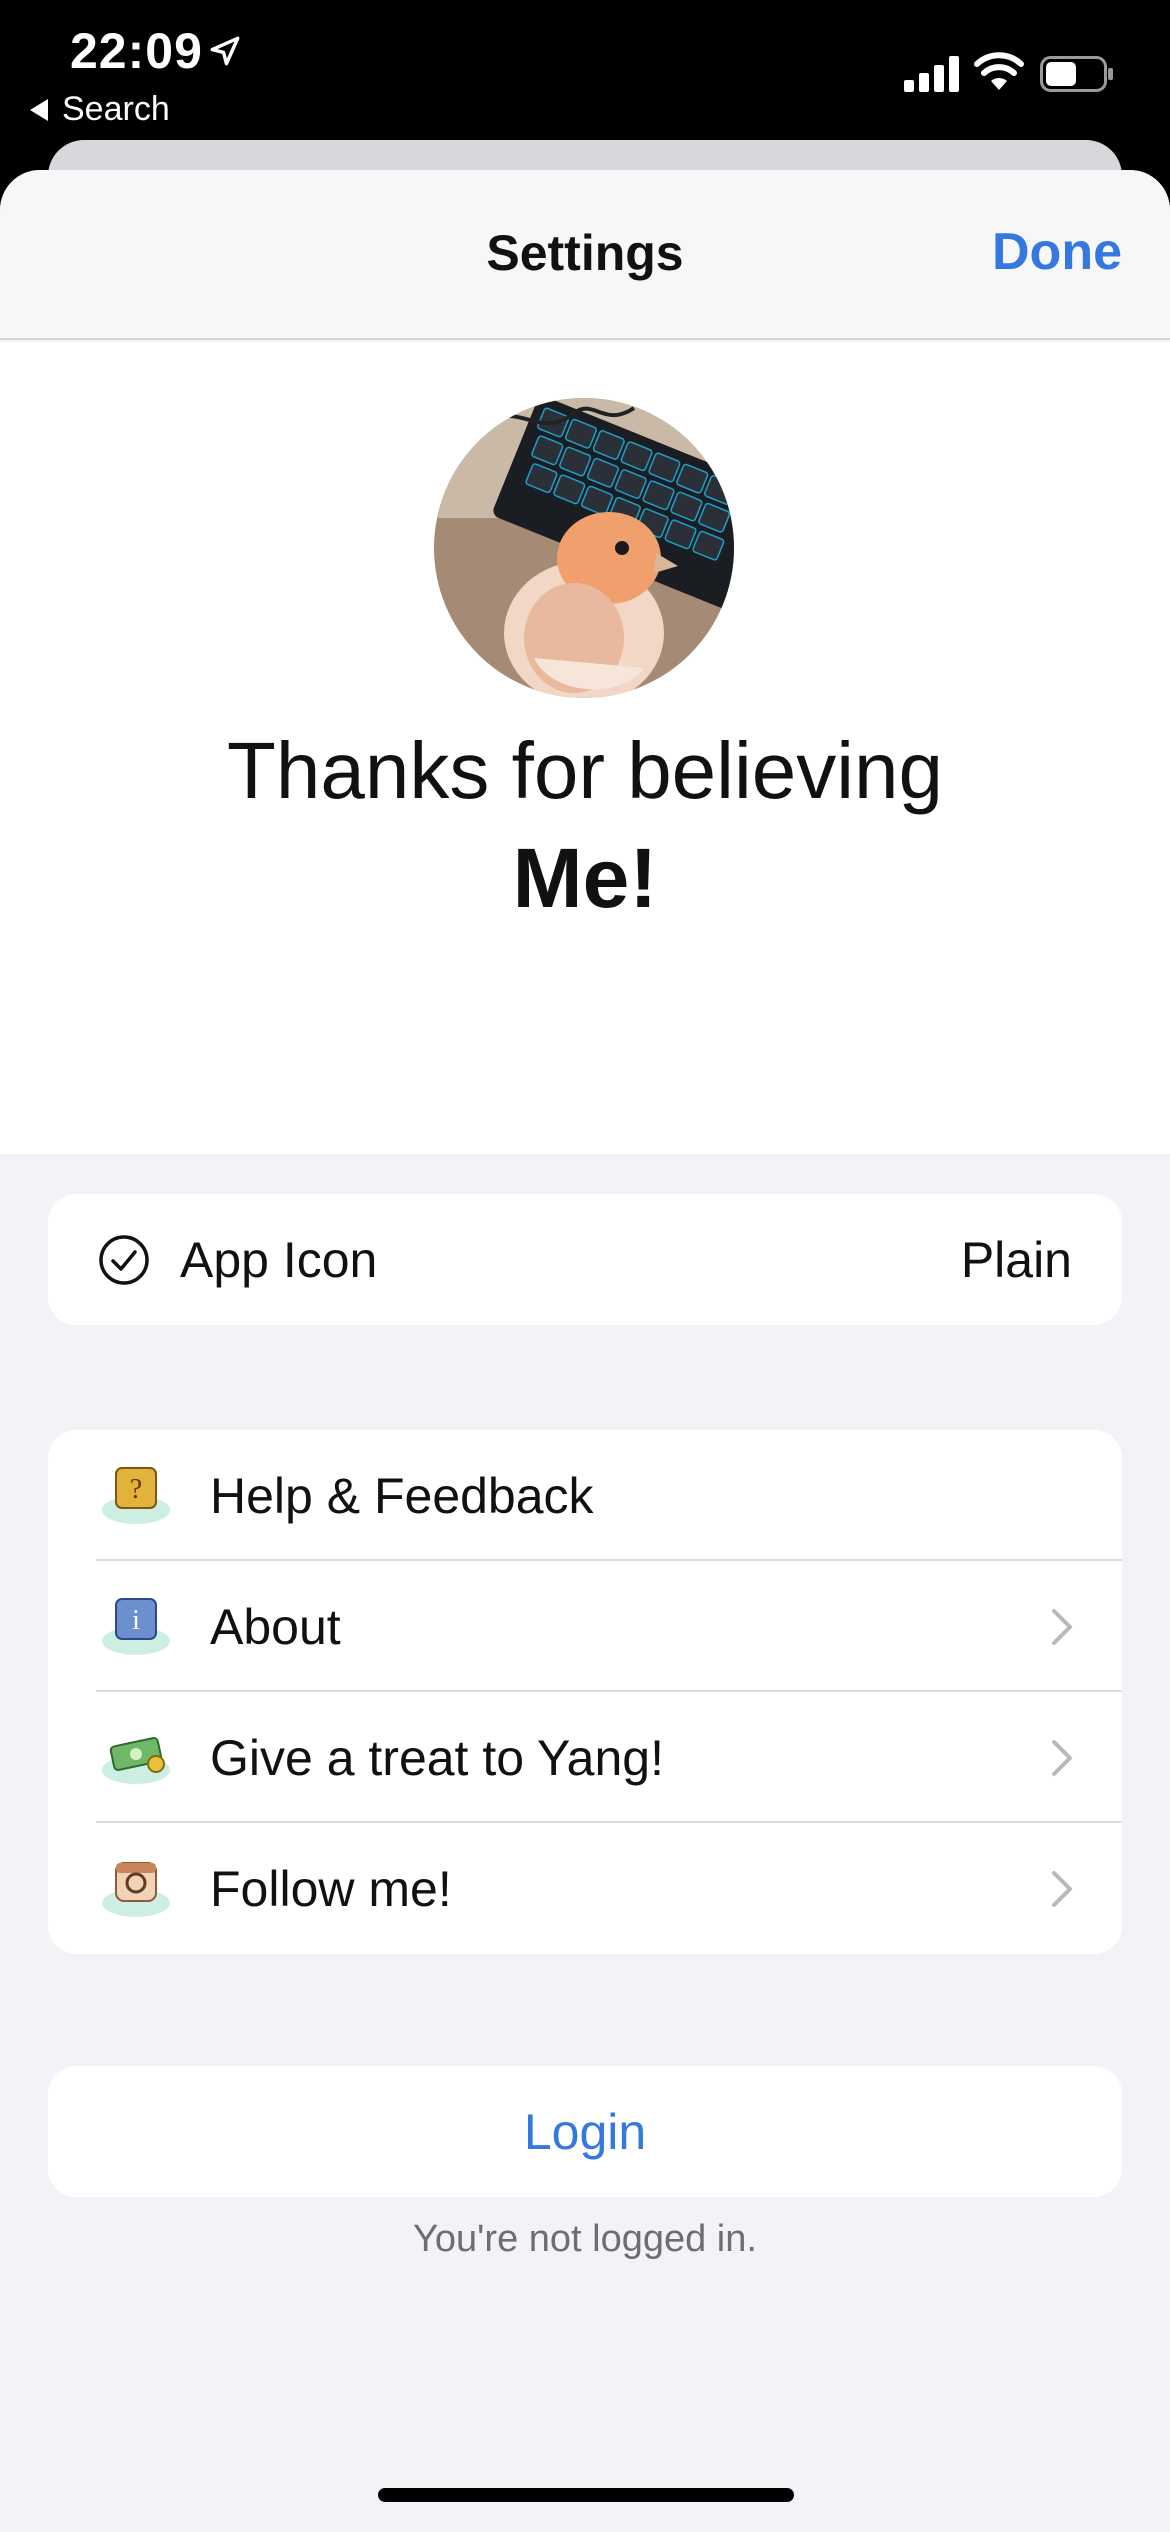 The width and height of the screenshot is (1170, 2532). Describe the element at coordinates (116, 109) in the screenshot. I see `back-search-label: Search` at that location.